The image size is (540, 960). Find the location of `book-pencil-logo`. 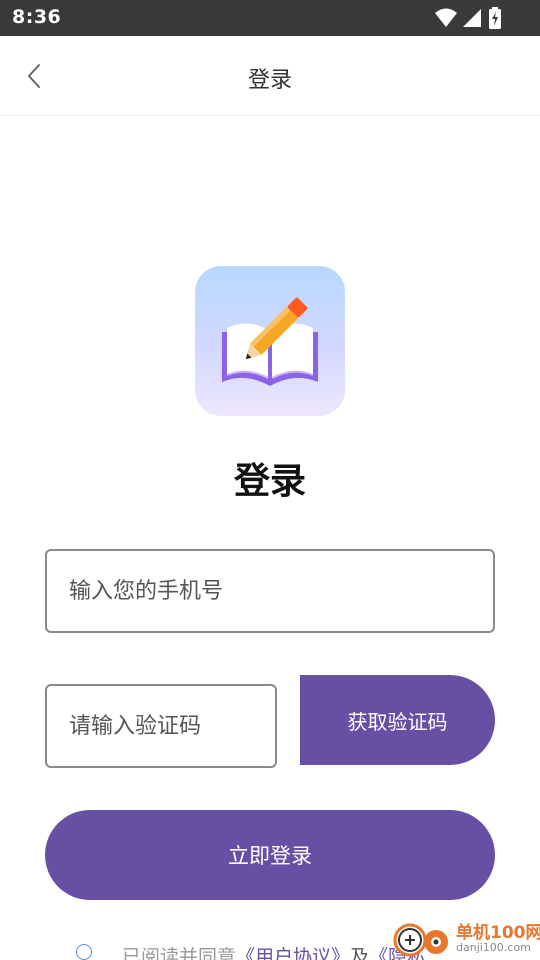

book-pencil-logo is located at coordinates (270, 341).